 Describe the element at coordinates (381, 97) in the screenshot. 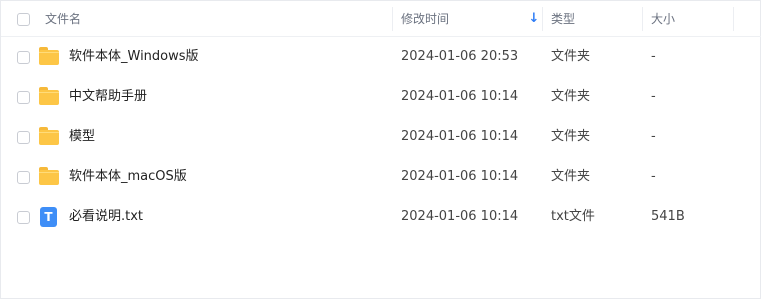

I see `table-row: 中文帮助手册 2024-01-06 10:14 文件夹 -` at that location.